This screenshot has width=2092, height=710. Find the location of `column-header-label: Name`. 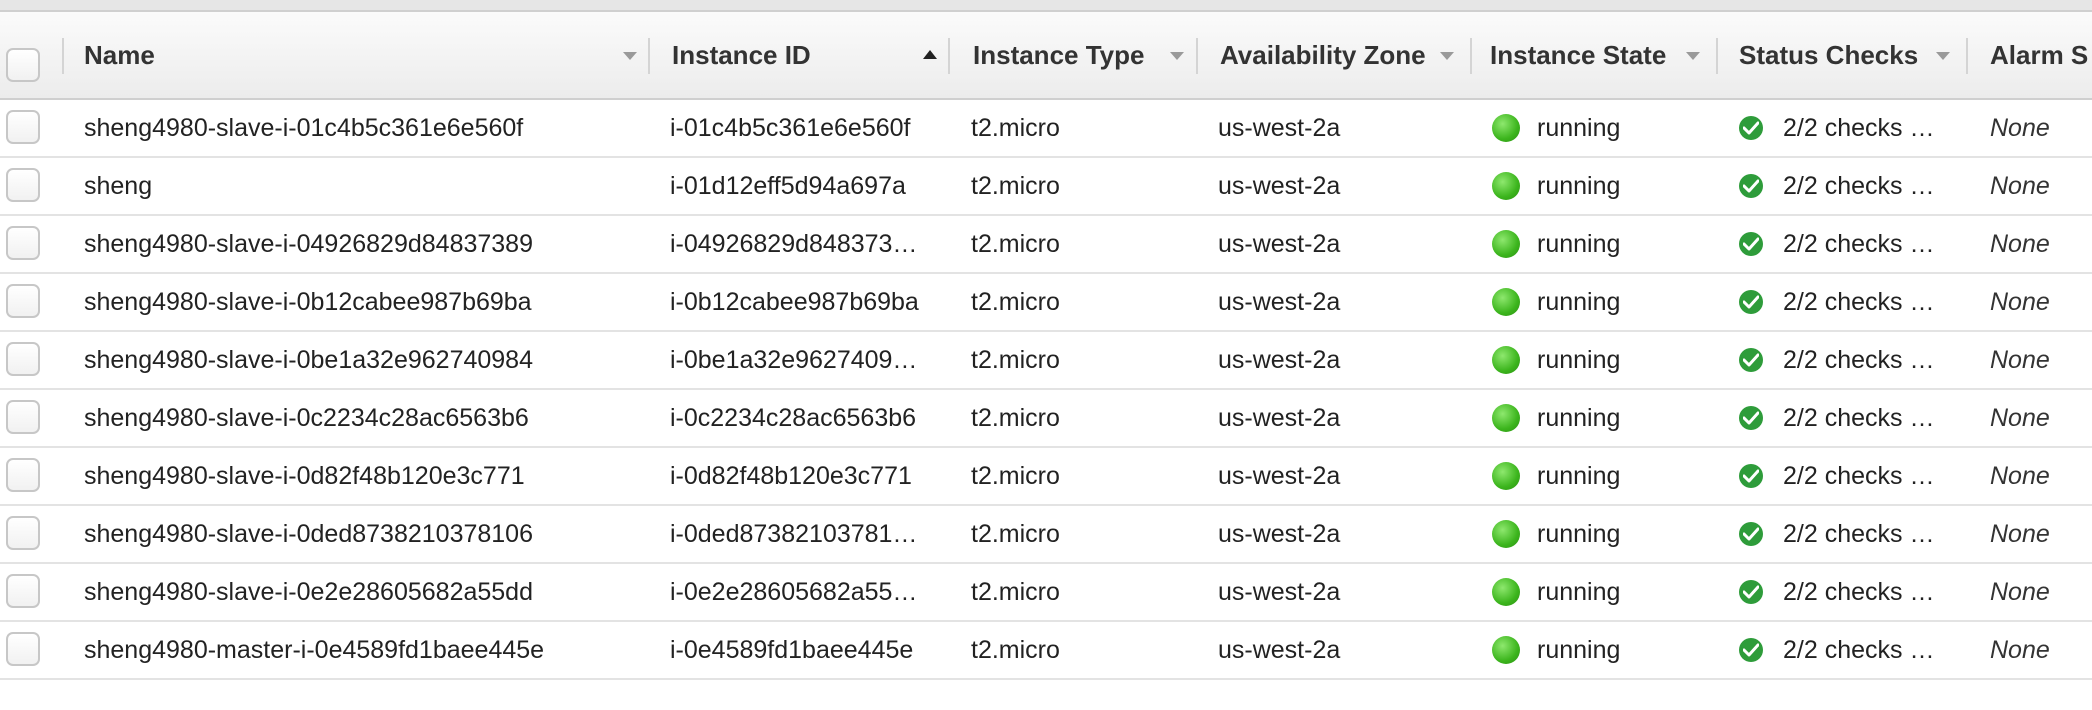

column-header-label: Name is located at coordinates (119, 54).